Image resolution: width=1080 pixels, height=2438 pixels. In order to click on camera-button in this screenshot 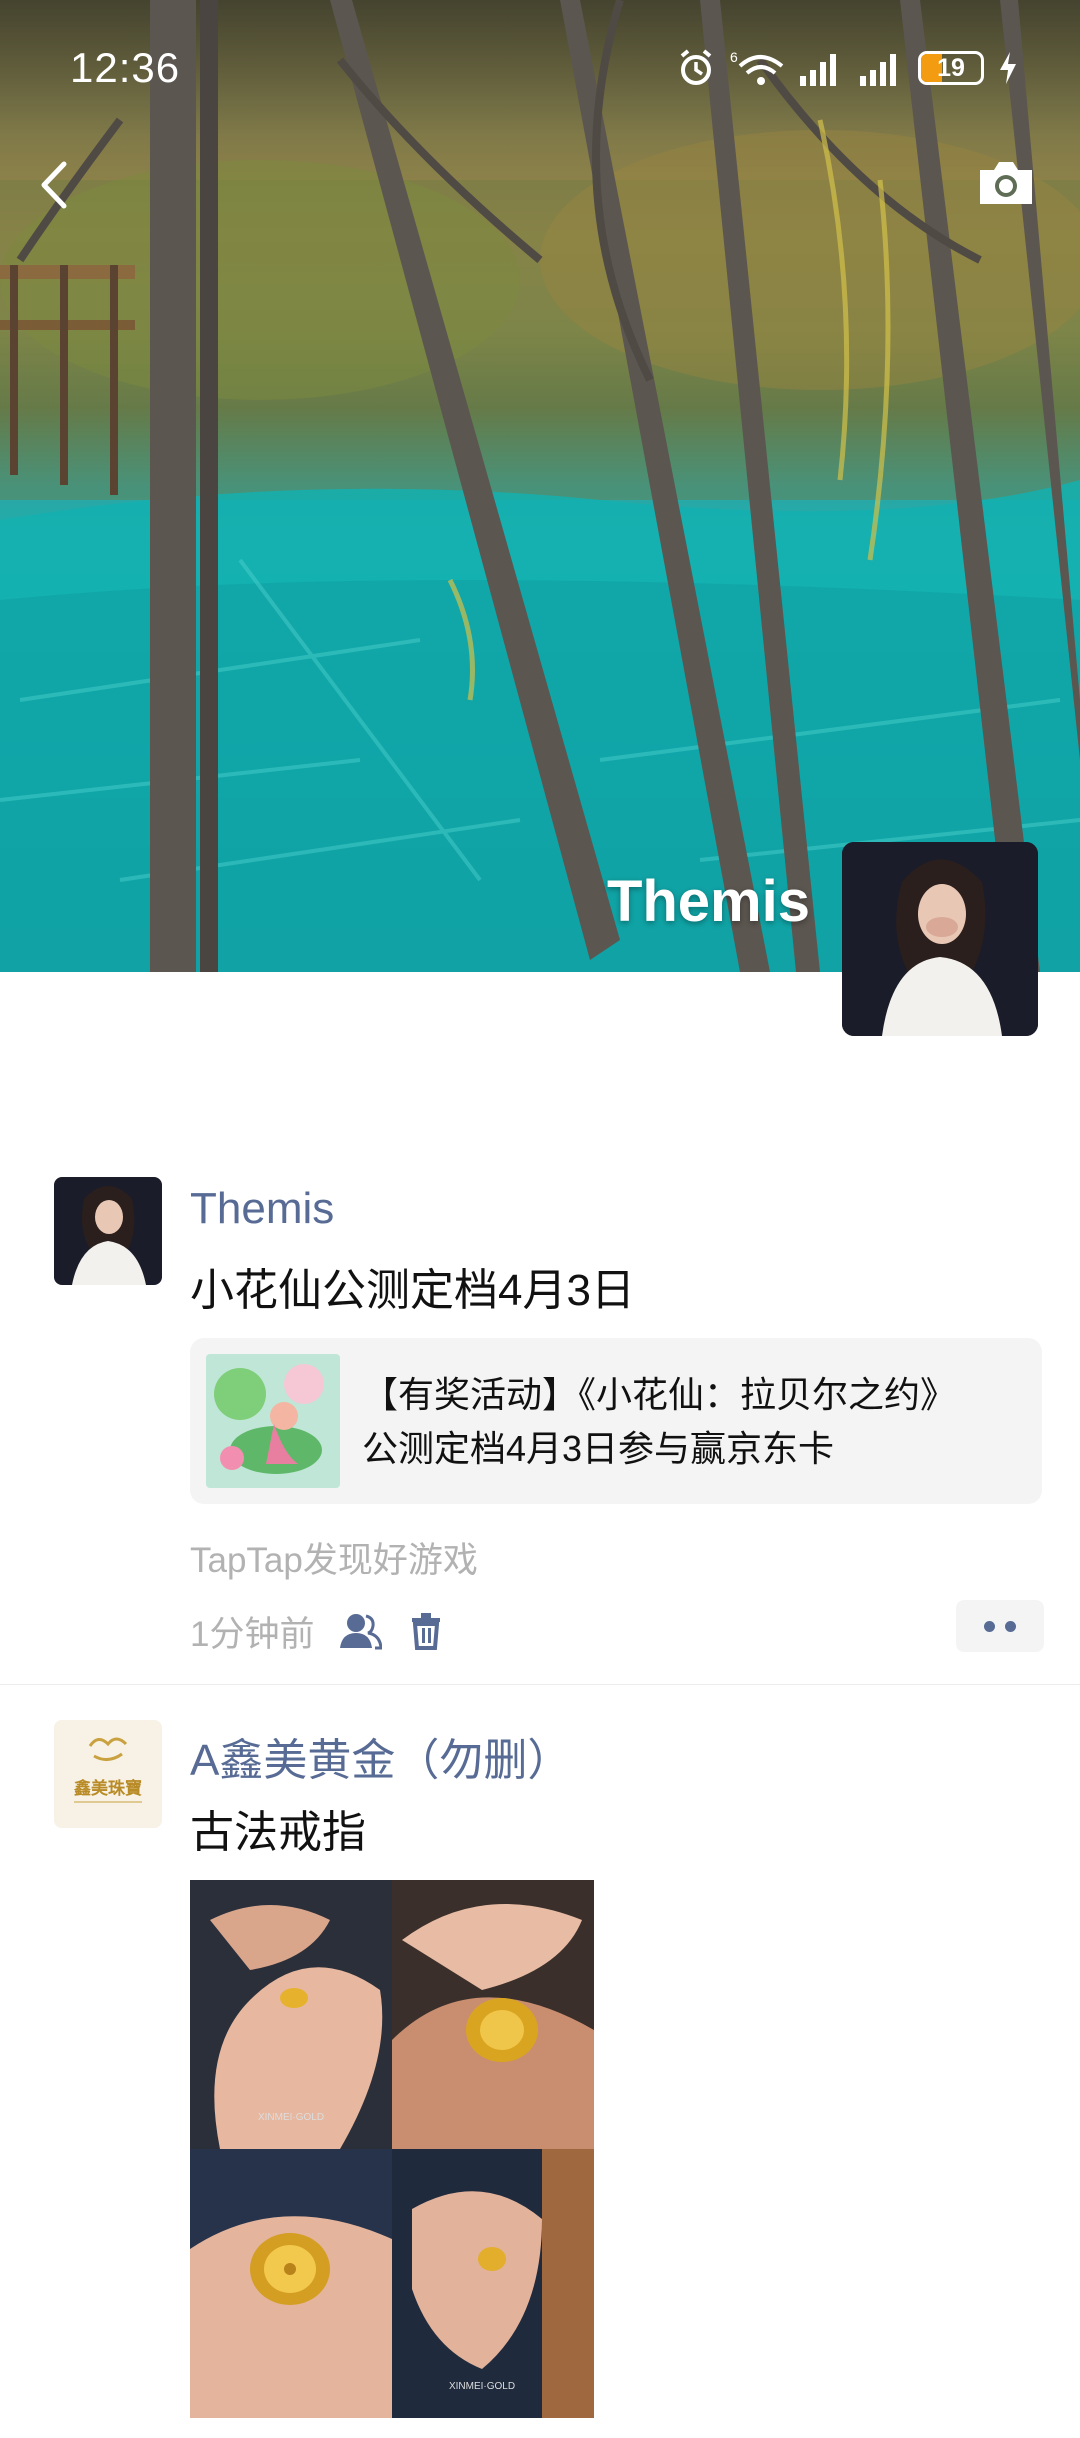, I will do `click(1006, 183)`.